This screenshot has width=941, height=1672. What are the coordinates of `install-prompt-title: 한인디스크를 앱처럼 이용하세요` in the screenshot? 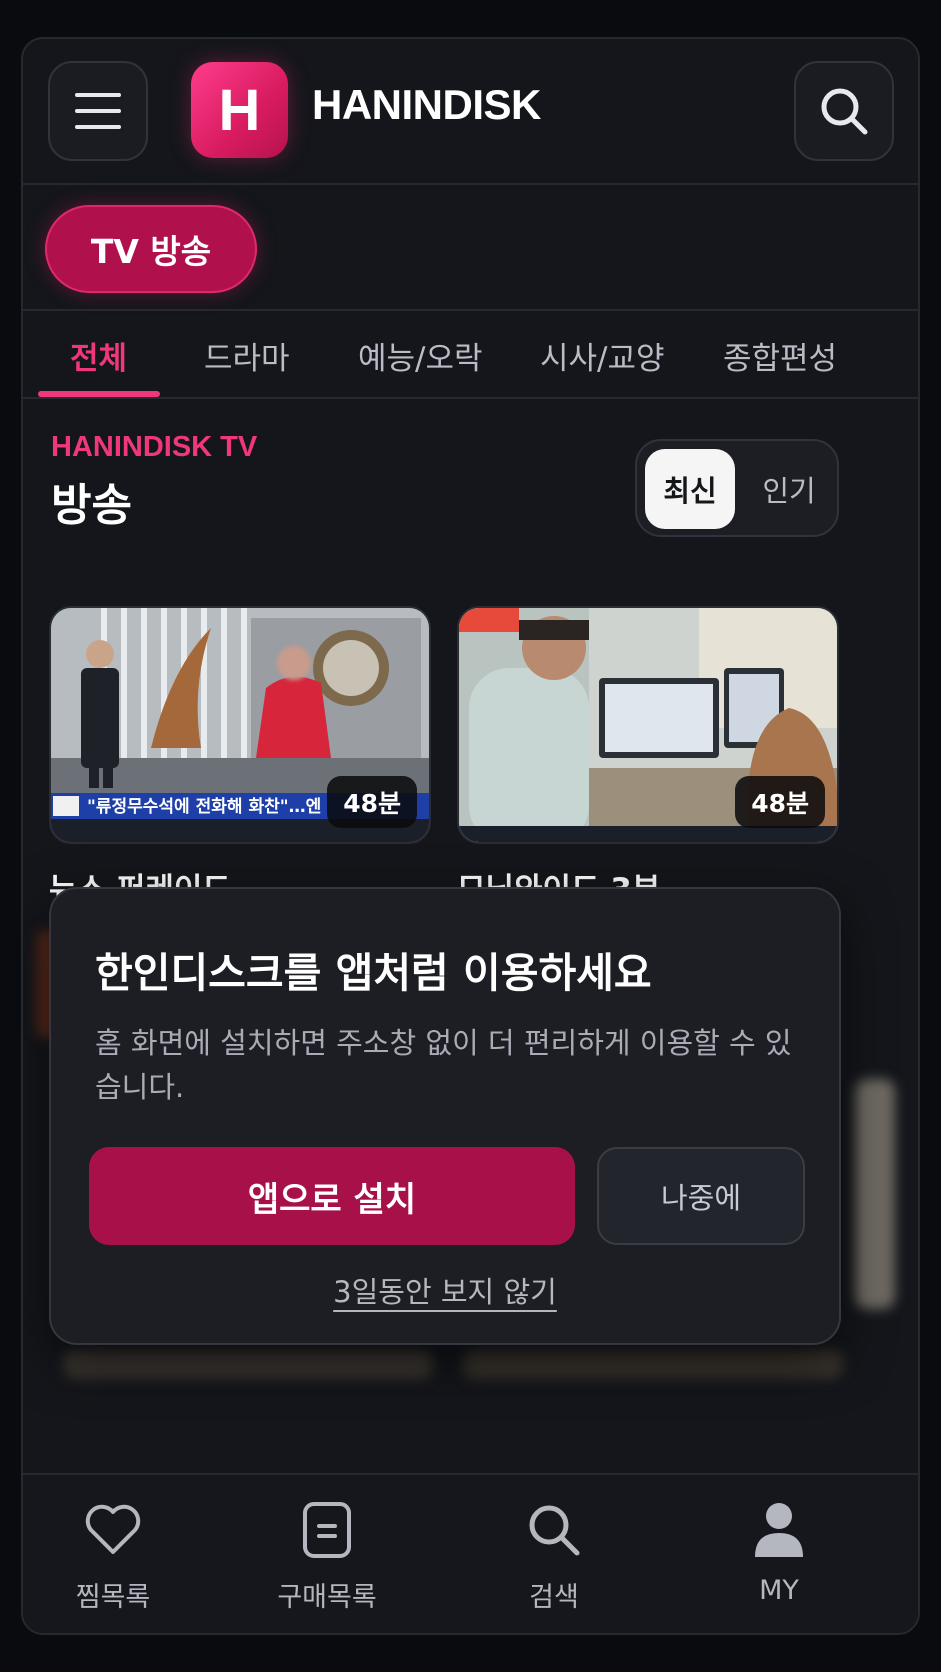 It's located at (373, 973).